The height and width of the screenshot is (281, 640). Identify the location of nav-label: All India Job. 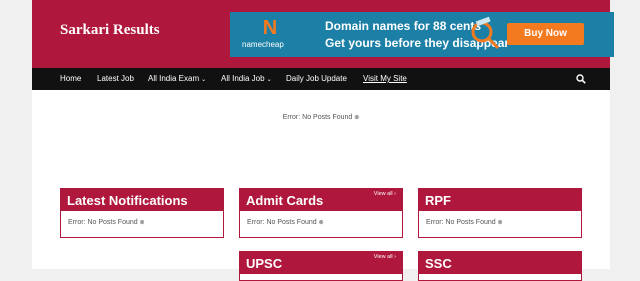
(243, 78).